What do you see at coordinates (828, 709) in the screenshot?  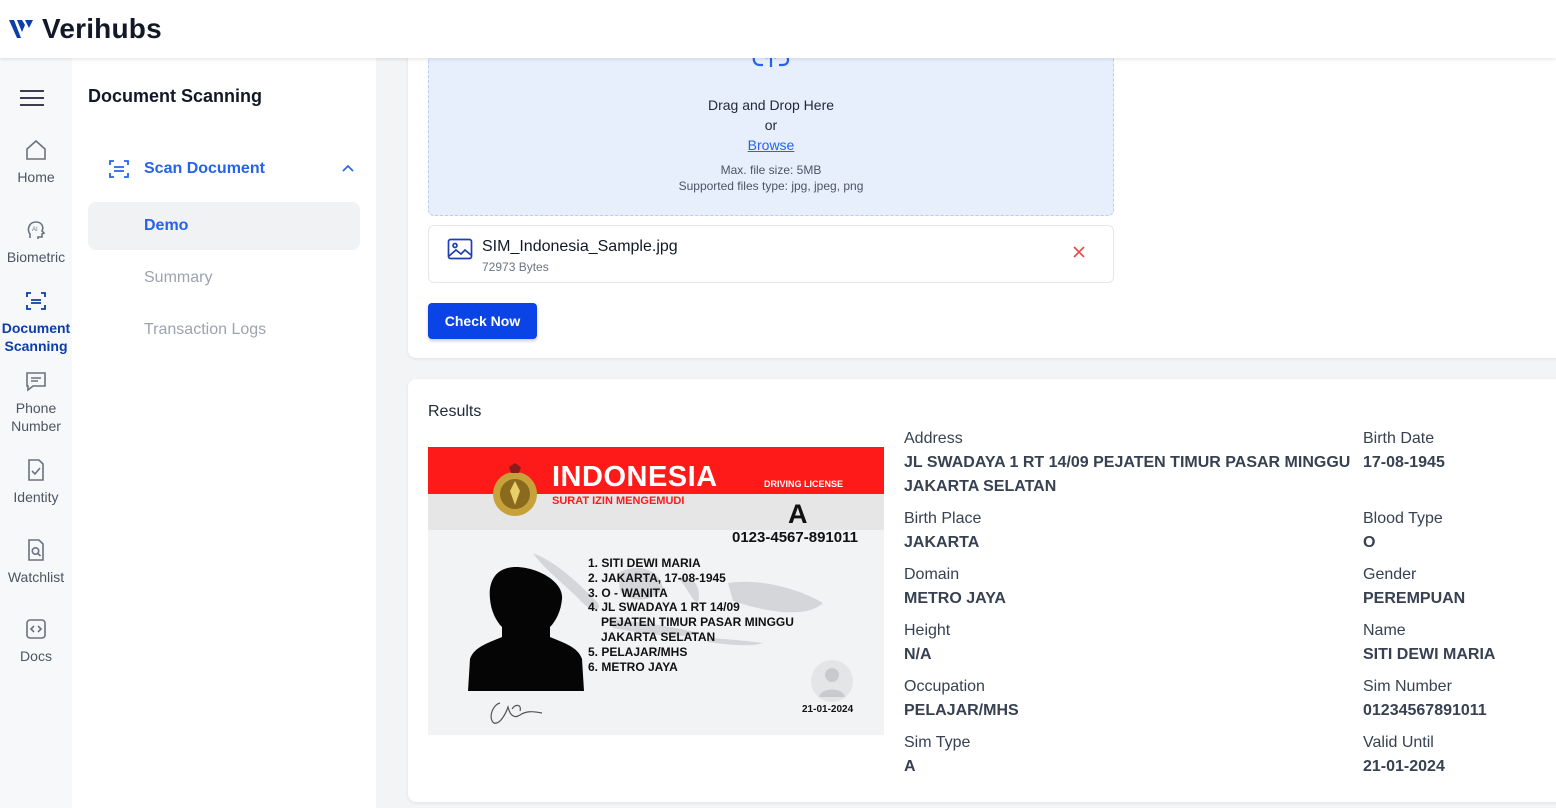 I see `license-expiry: 21-01-2024` at bounding box center [828, 709].